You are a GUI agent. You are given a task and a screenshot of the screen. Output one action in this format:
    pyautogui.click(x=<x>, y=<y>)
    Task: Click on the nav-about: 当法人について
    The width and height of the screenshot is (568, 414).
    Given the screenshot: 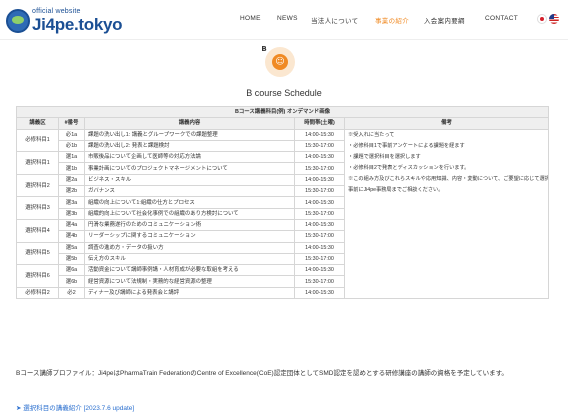 What is the action you would take?
    pyautogui.click(x=334, y=20)
    